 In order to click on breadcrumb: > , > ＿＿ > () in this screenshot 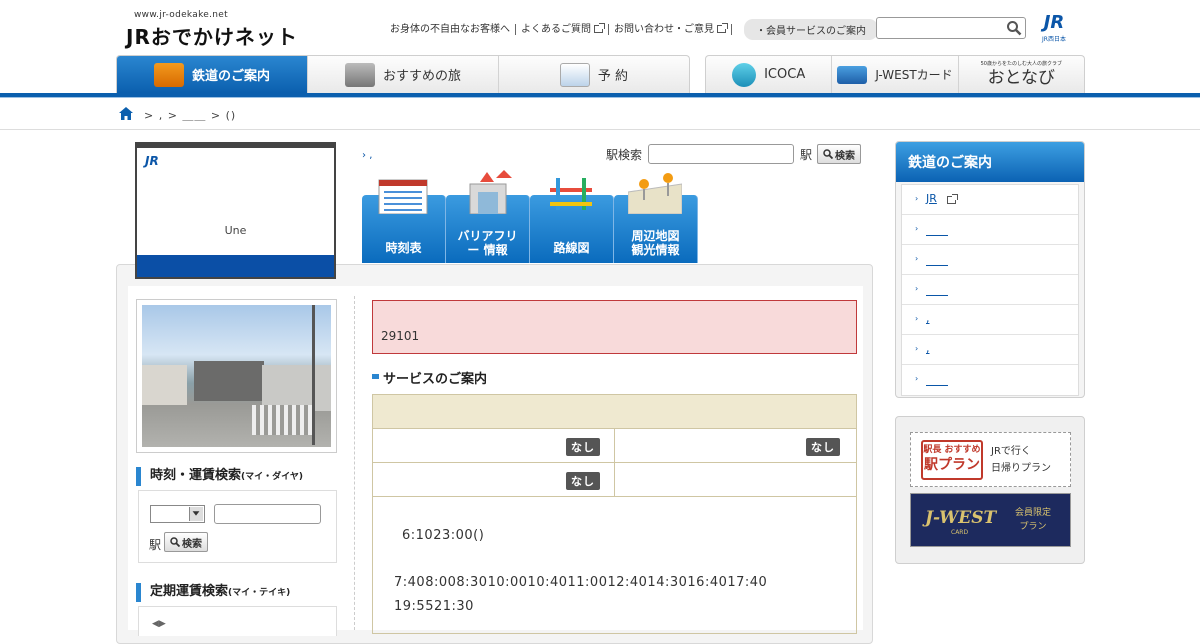, I will do `click(600, 114)`.